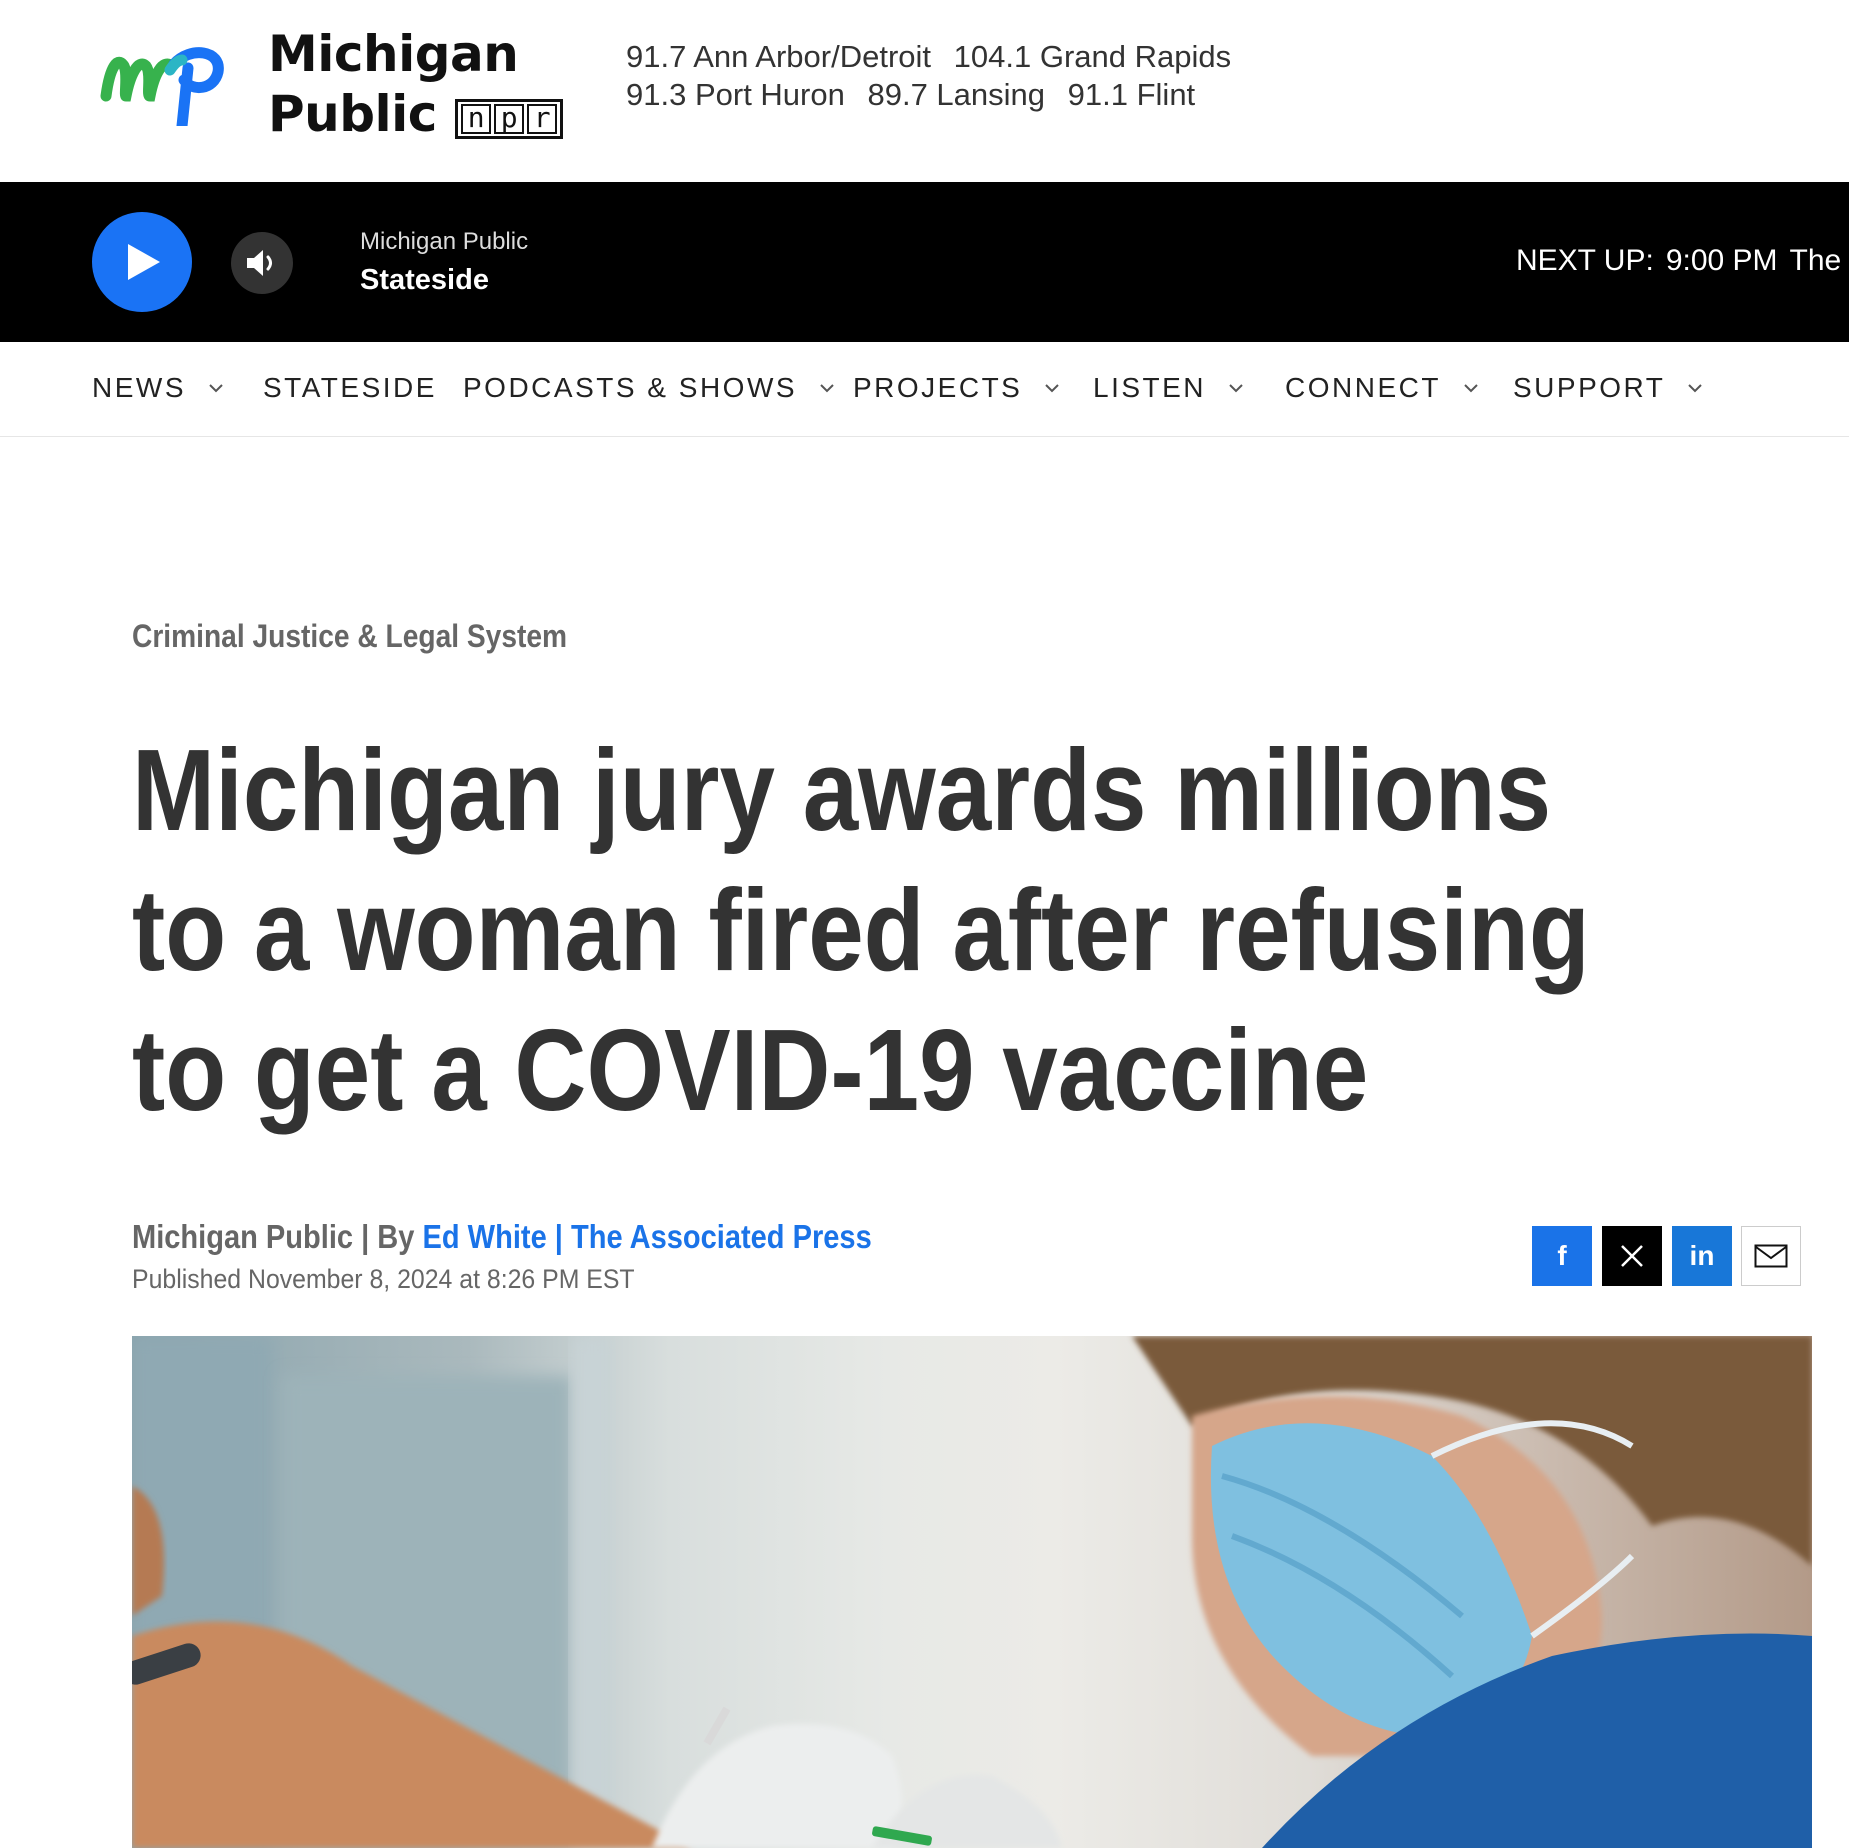 This screenshot has width=1849, height=1848. I want to click on next-up-label: NEXT UP:, so click(1585, 260).